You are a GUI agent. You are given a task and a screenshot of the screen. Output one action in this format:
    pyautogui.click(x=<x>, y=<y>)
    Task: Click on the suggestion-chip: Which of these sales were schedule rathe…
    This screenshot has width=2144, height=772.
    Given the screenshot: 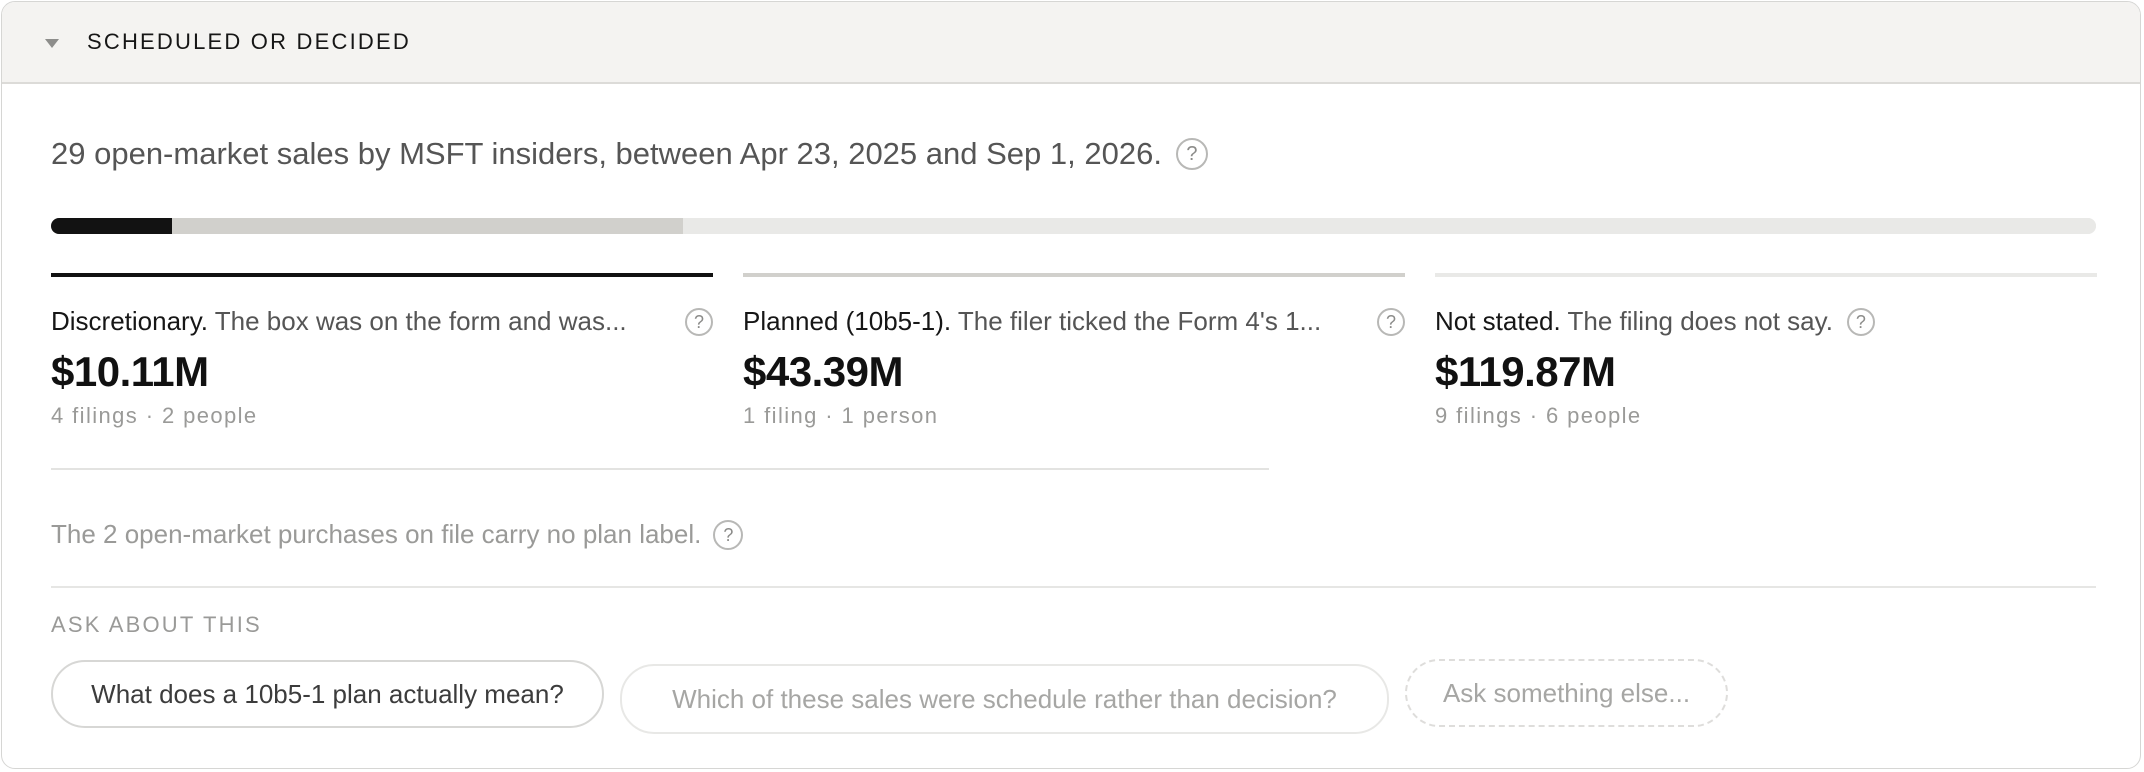 What is the action you would take?
    pyautogui.click(x=1004, y=699)
    